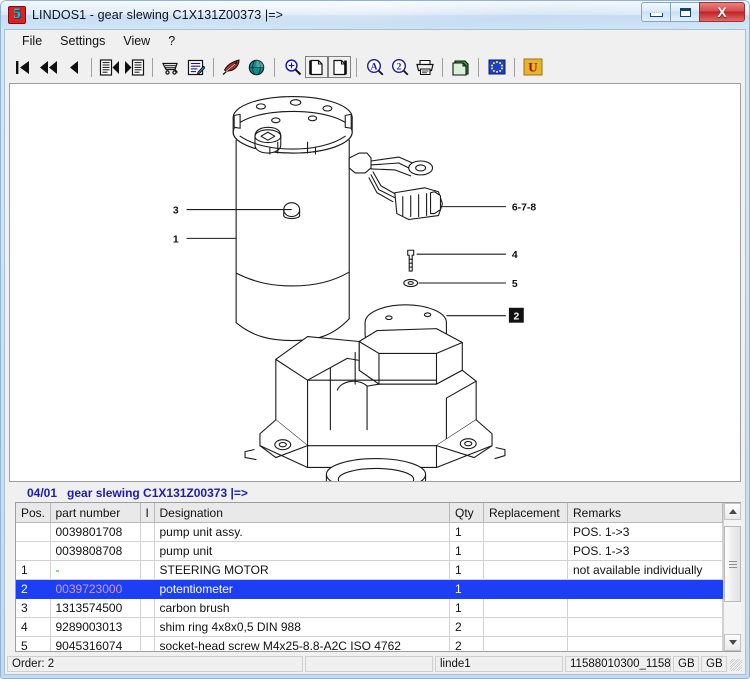  Describe the element at coordinates (424, 67) in the screenshot. I see `print-icon` at that location.